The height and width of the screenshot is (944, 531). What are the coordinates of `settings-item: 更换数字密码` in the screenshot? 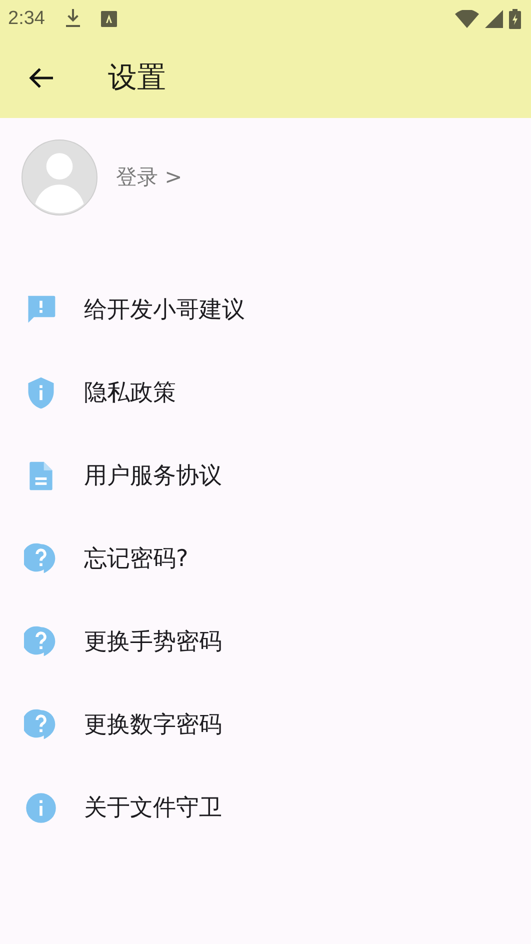 It's located at (265, 724).